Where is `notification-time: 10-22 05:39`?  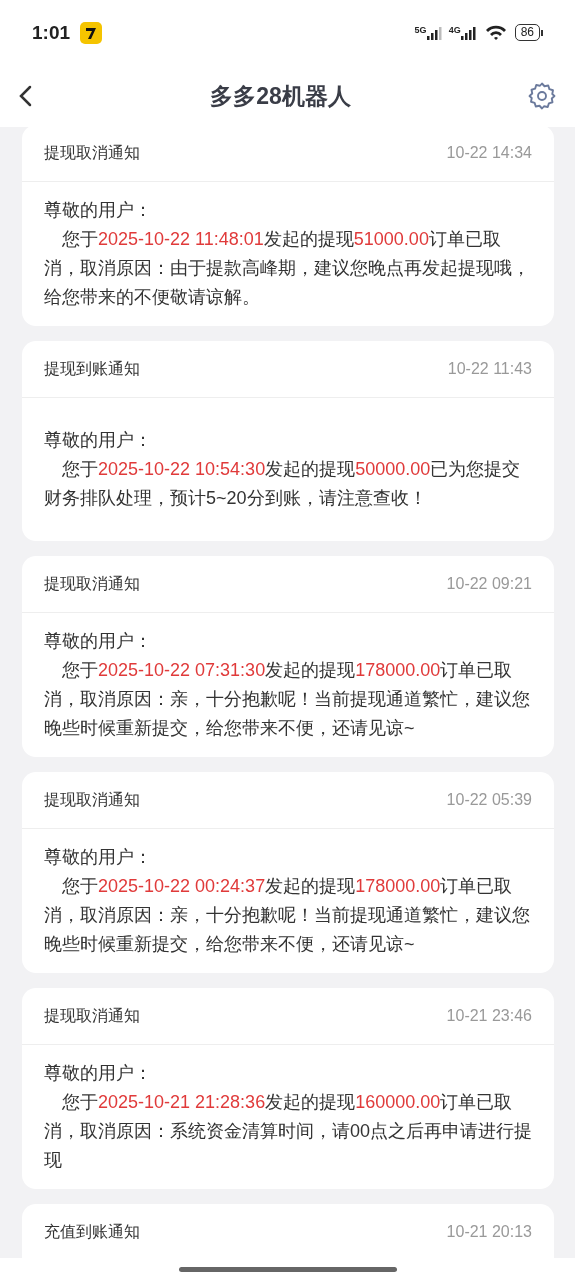
notification-time: 10-22 05:39 is located at coordinates (489, 800).